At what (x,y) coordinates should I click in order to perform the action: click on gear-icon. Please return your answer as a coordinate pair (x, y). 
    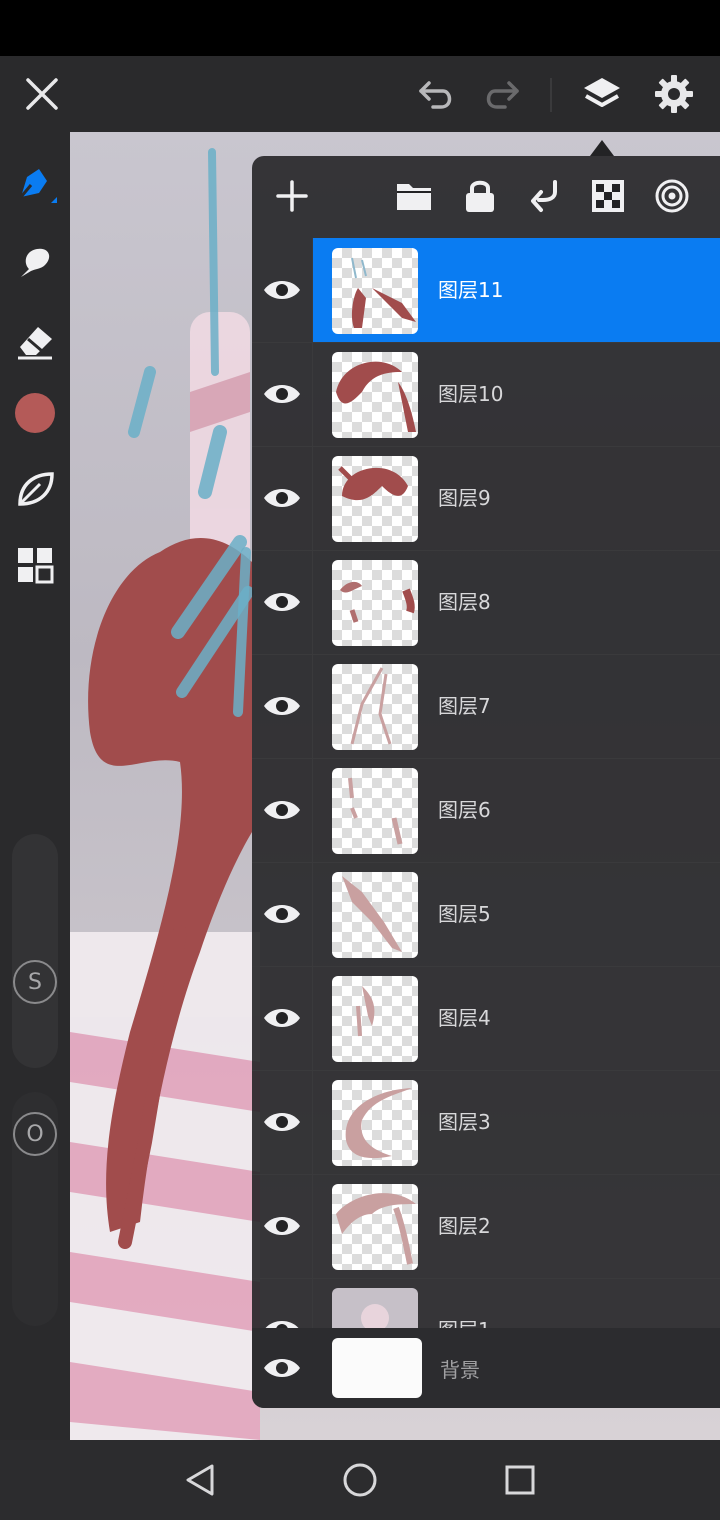
    Looking at the image, I should click on (674, 94).